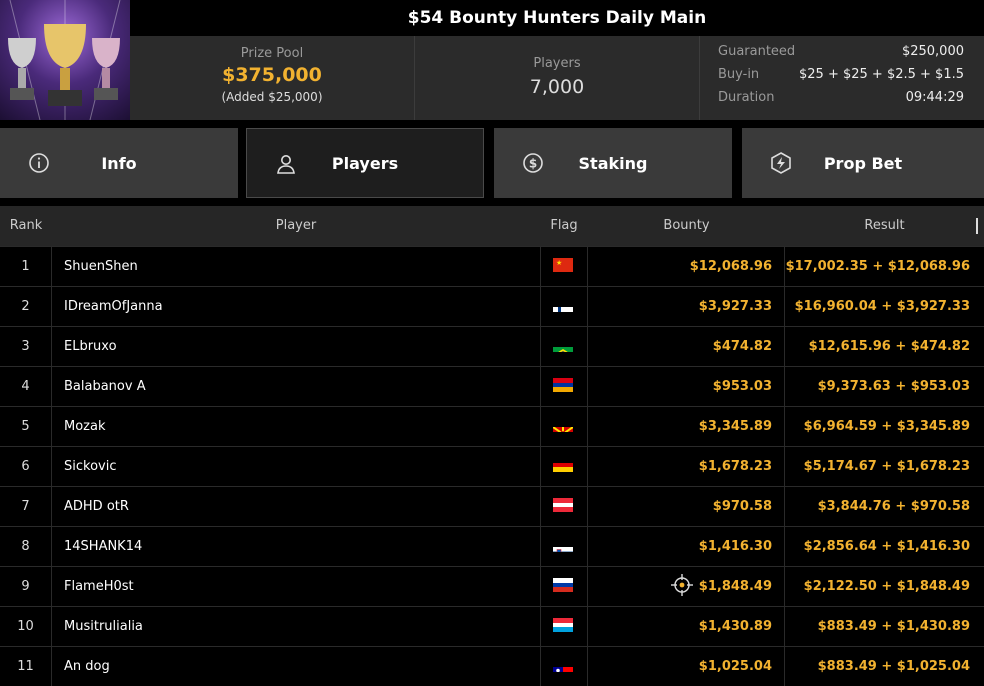 The image size is (984, 686). I want to click on tab-prop-bet: Prop Bet, so click(863, 163).